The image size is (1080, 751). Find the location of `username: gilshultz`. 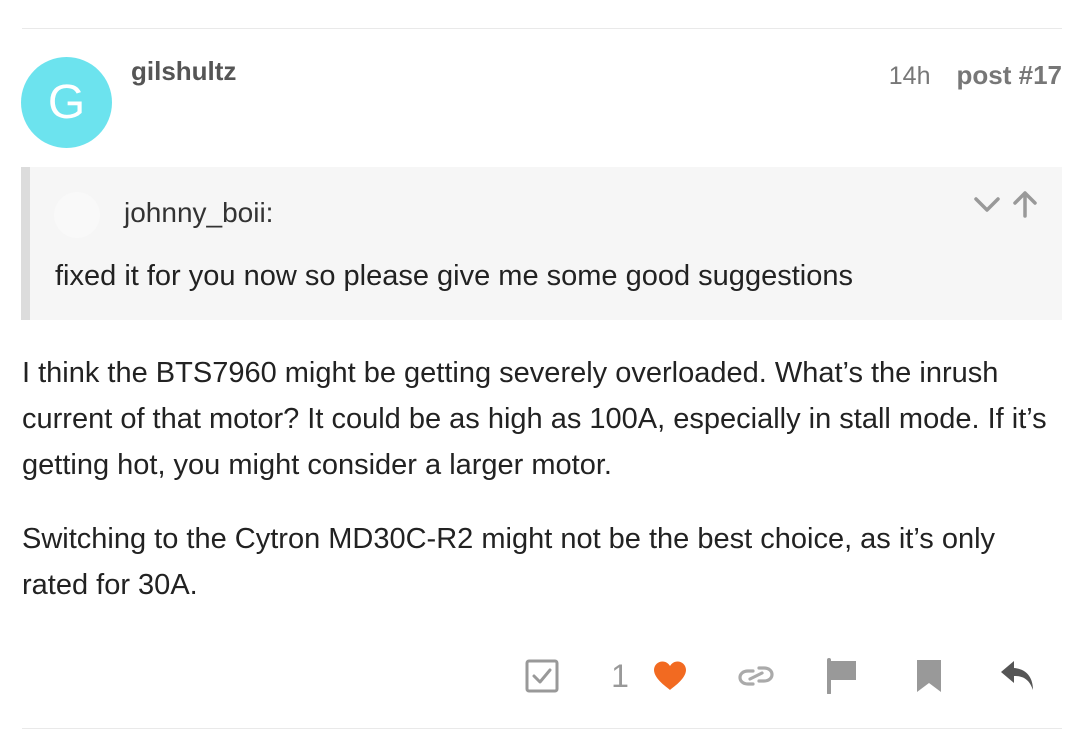

username: gilshultz is located at coordinates (183, 71).